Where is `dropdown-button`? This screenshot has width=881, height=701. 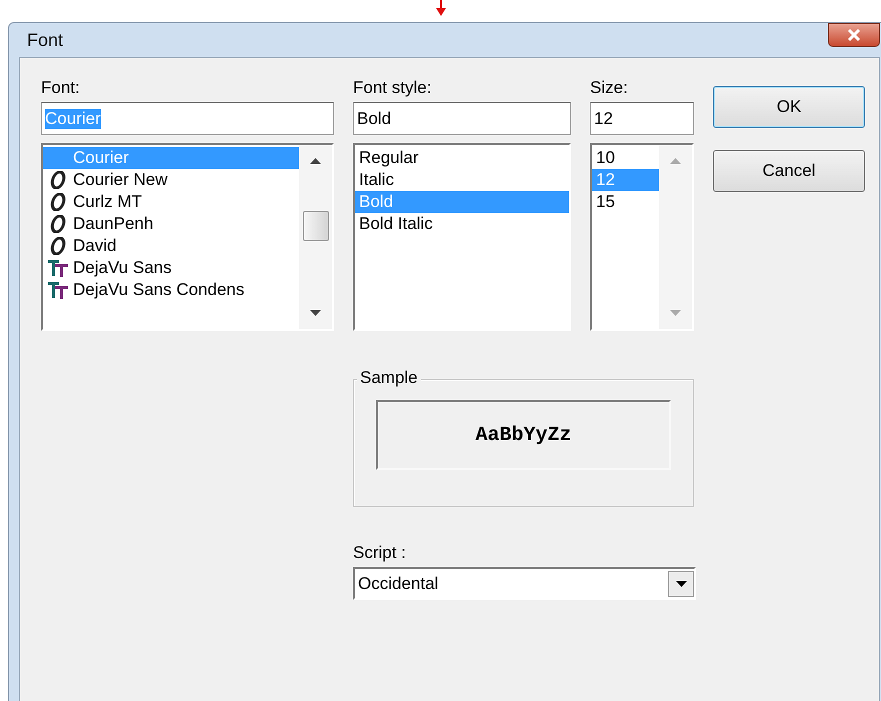
dropdown-button is located at coordinates (681, 583).